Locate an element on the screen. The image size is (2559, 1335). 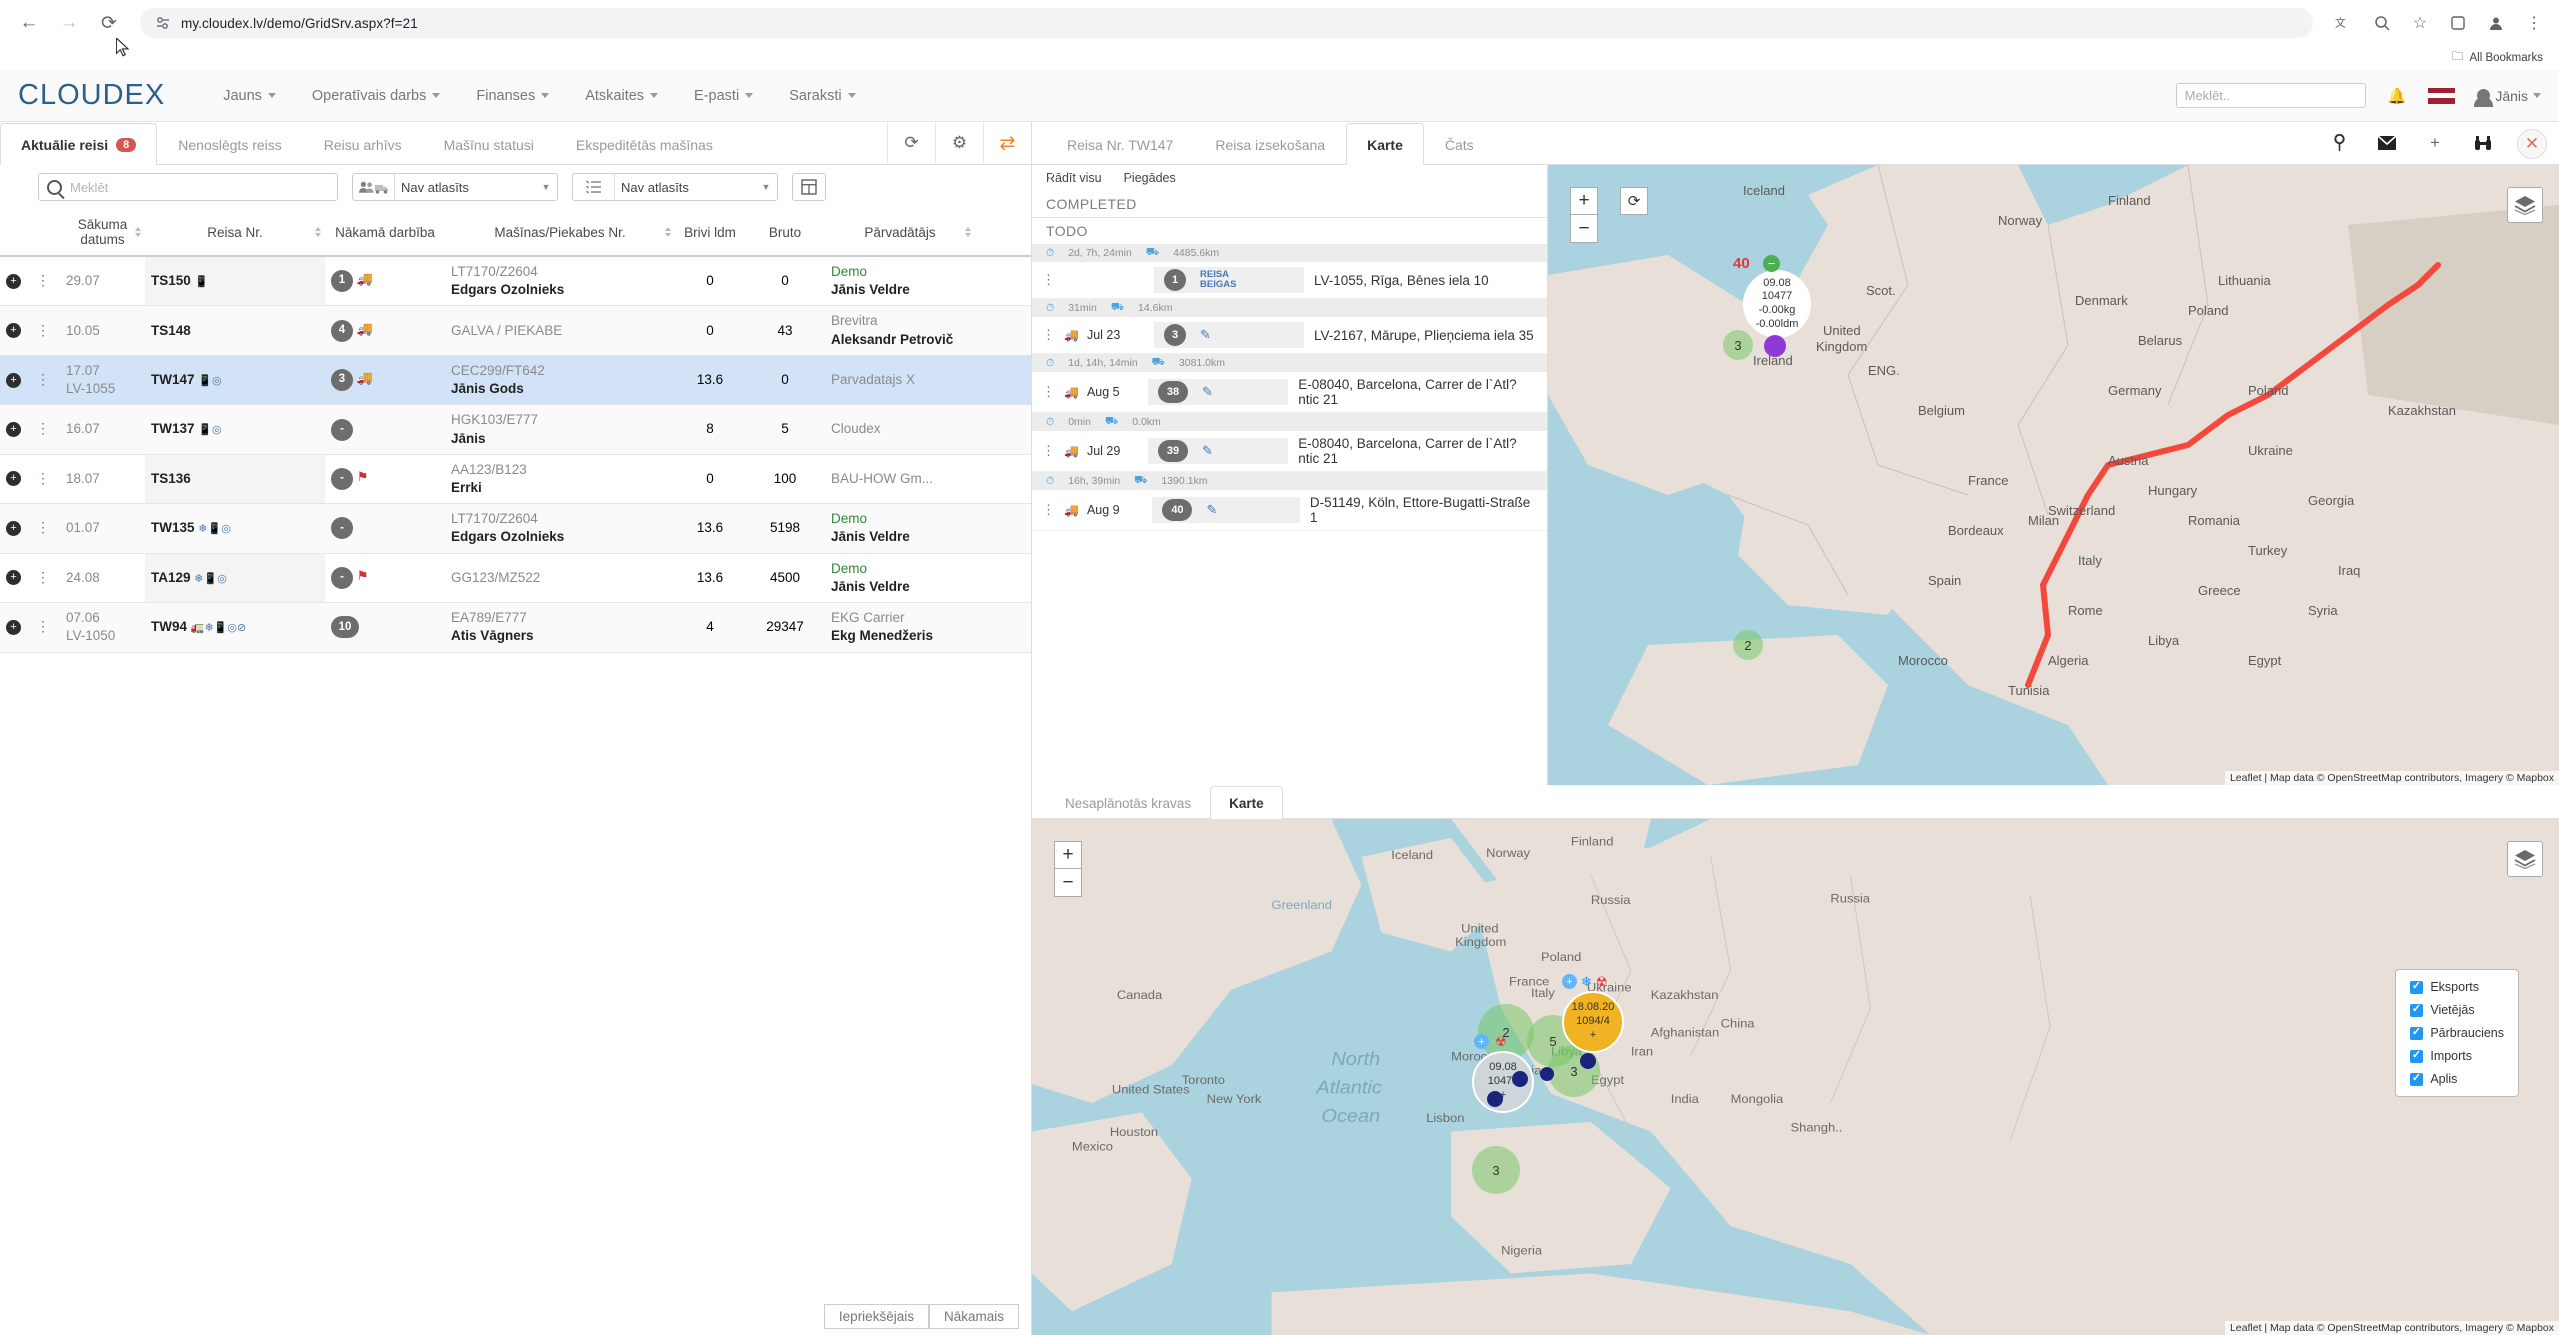
translate-icon: 文 is located at coordinates (2344, 23).